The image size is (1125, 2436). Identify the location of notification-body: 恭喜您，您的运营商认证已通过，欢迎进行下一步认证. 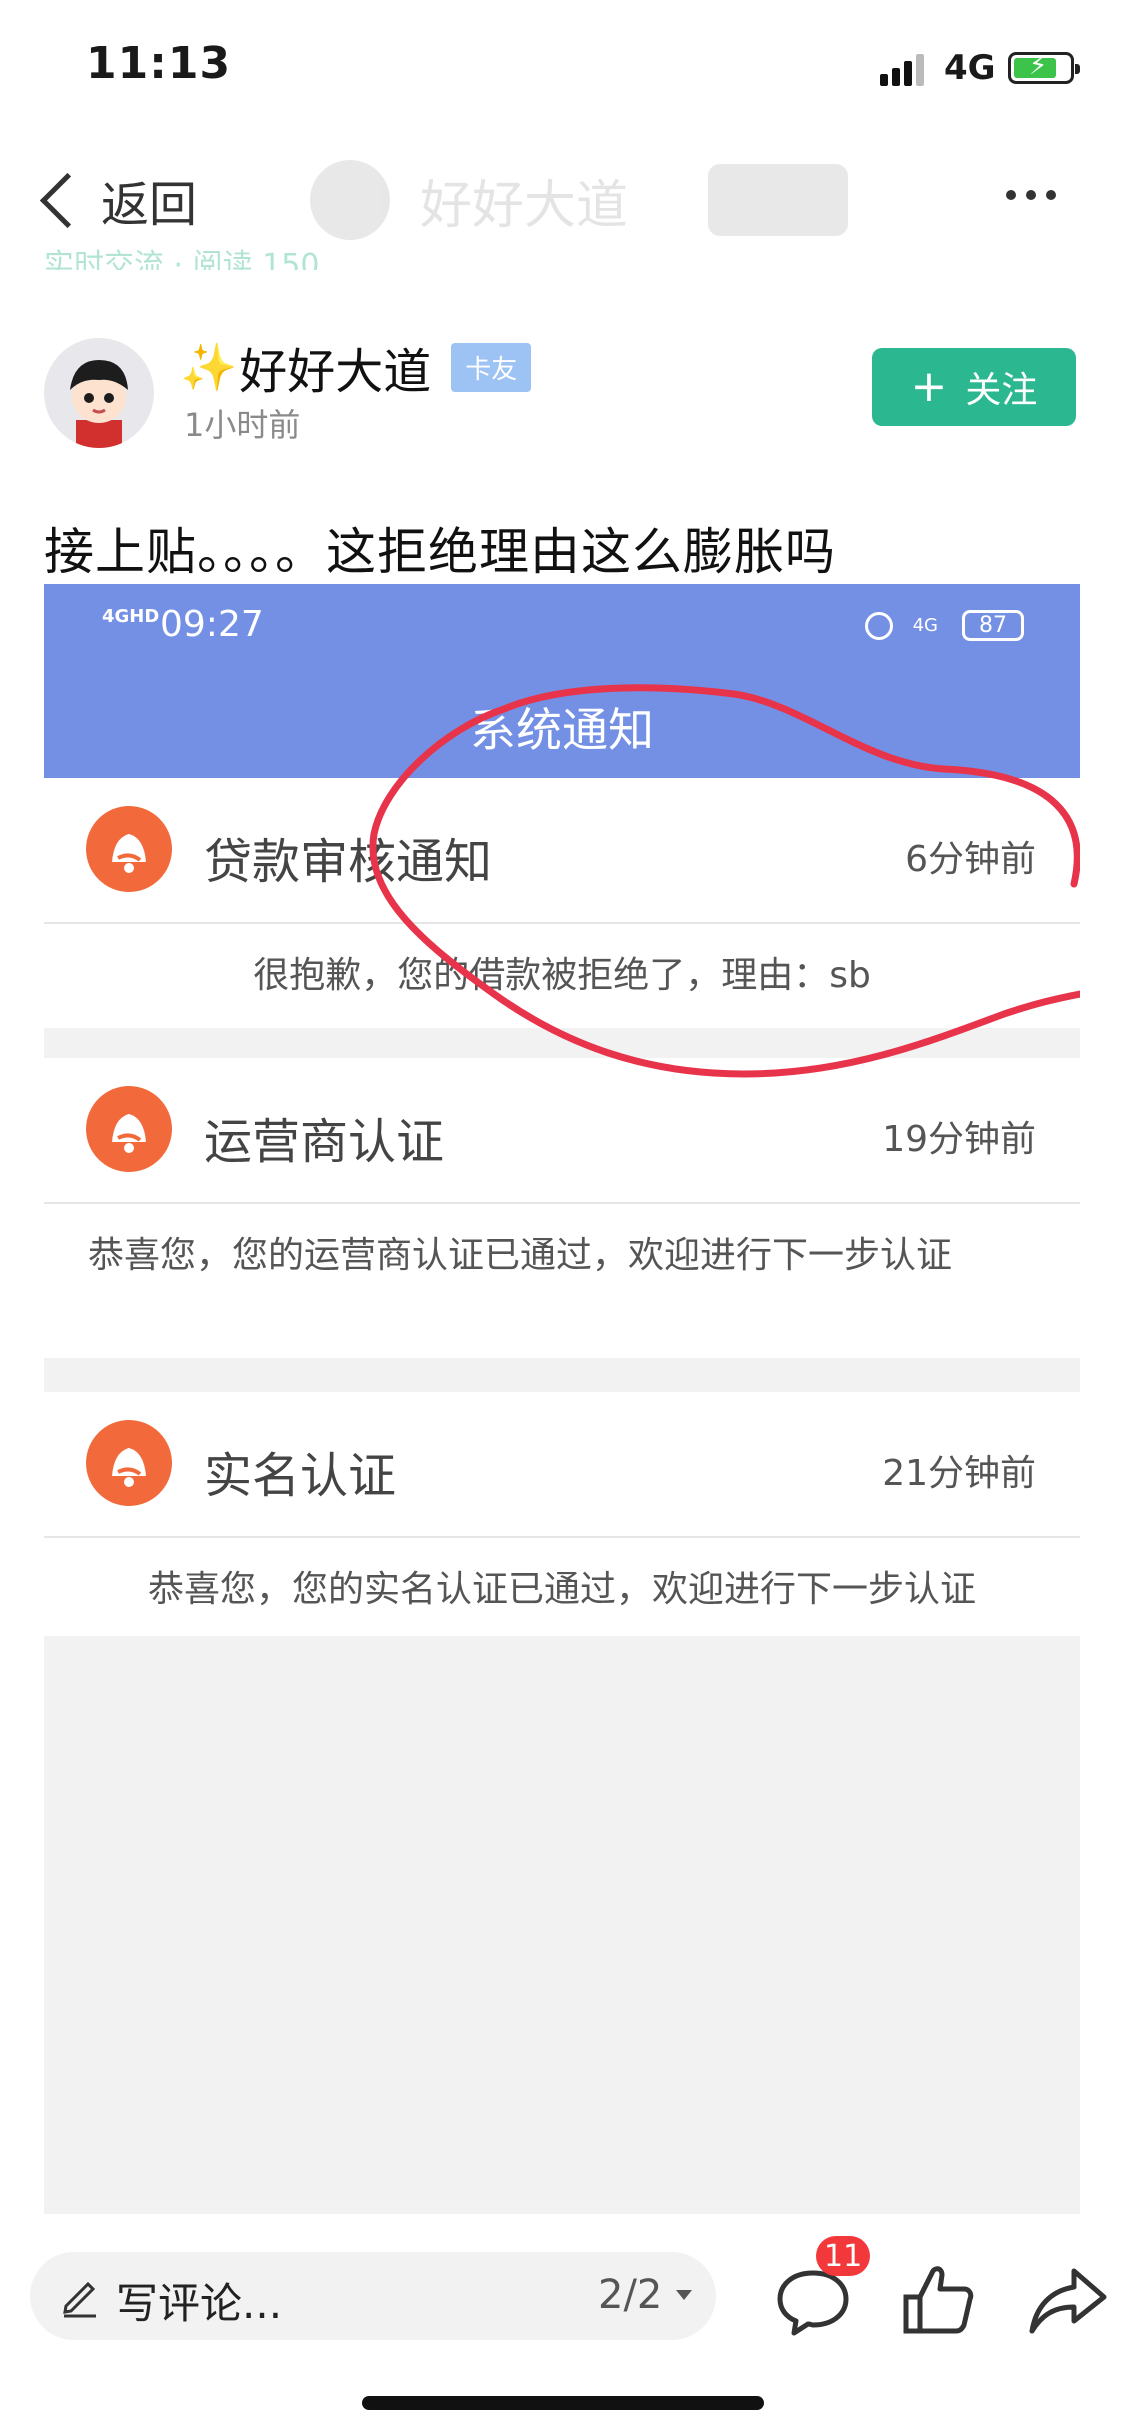
(520, 1255).